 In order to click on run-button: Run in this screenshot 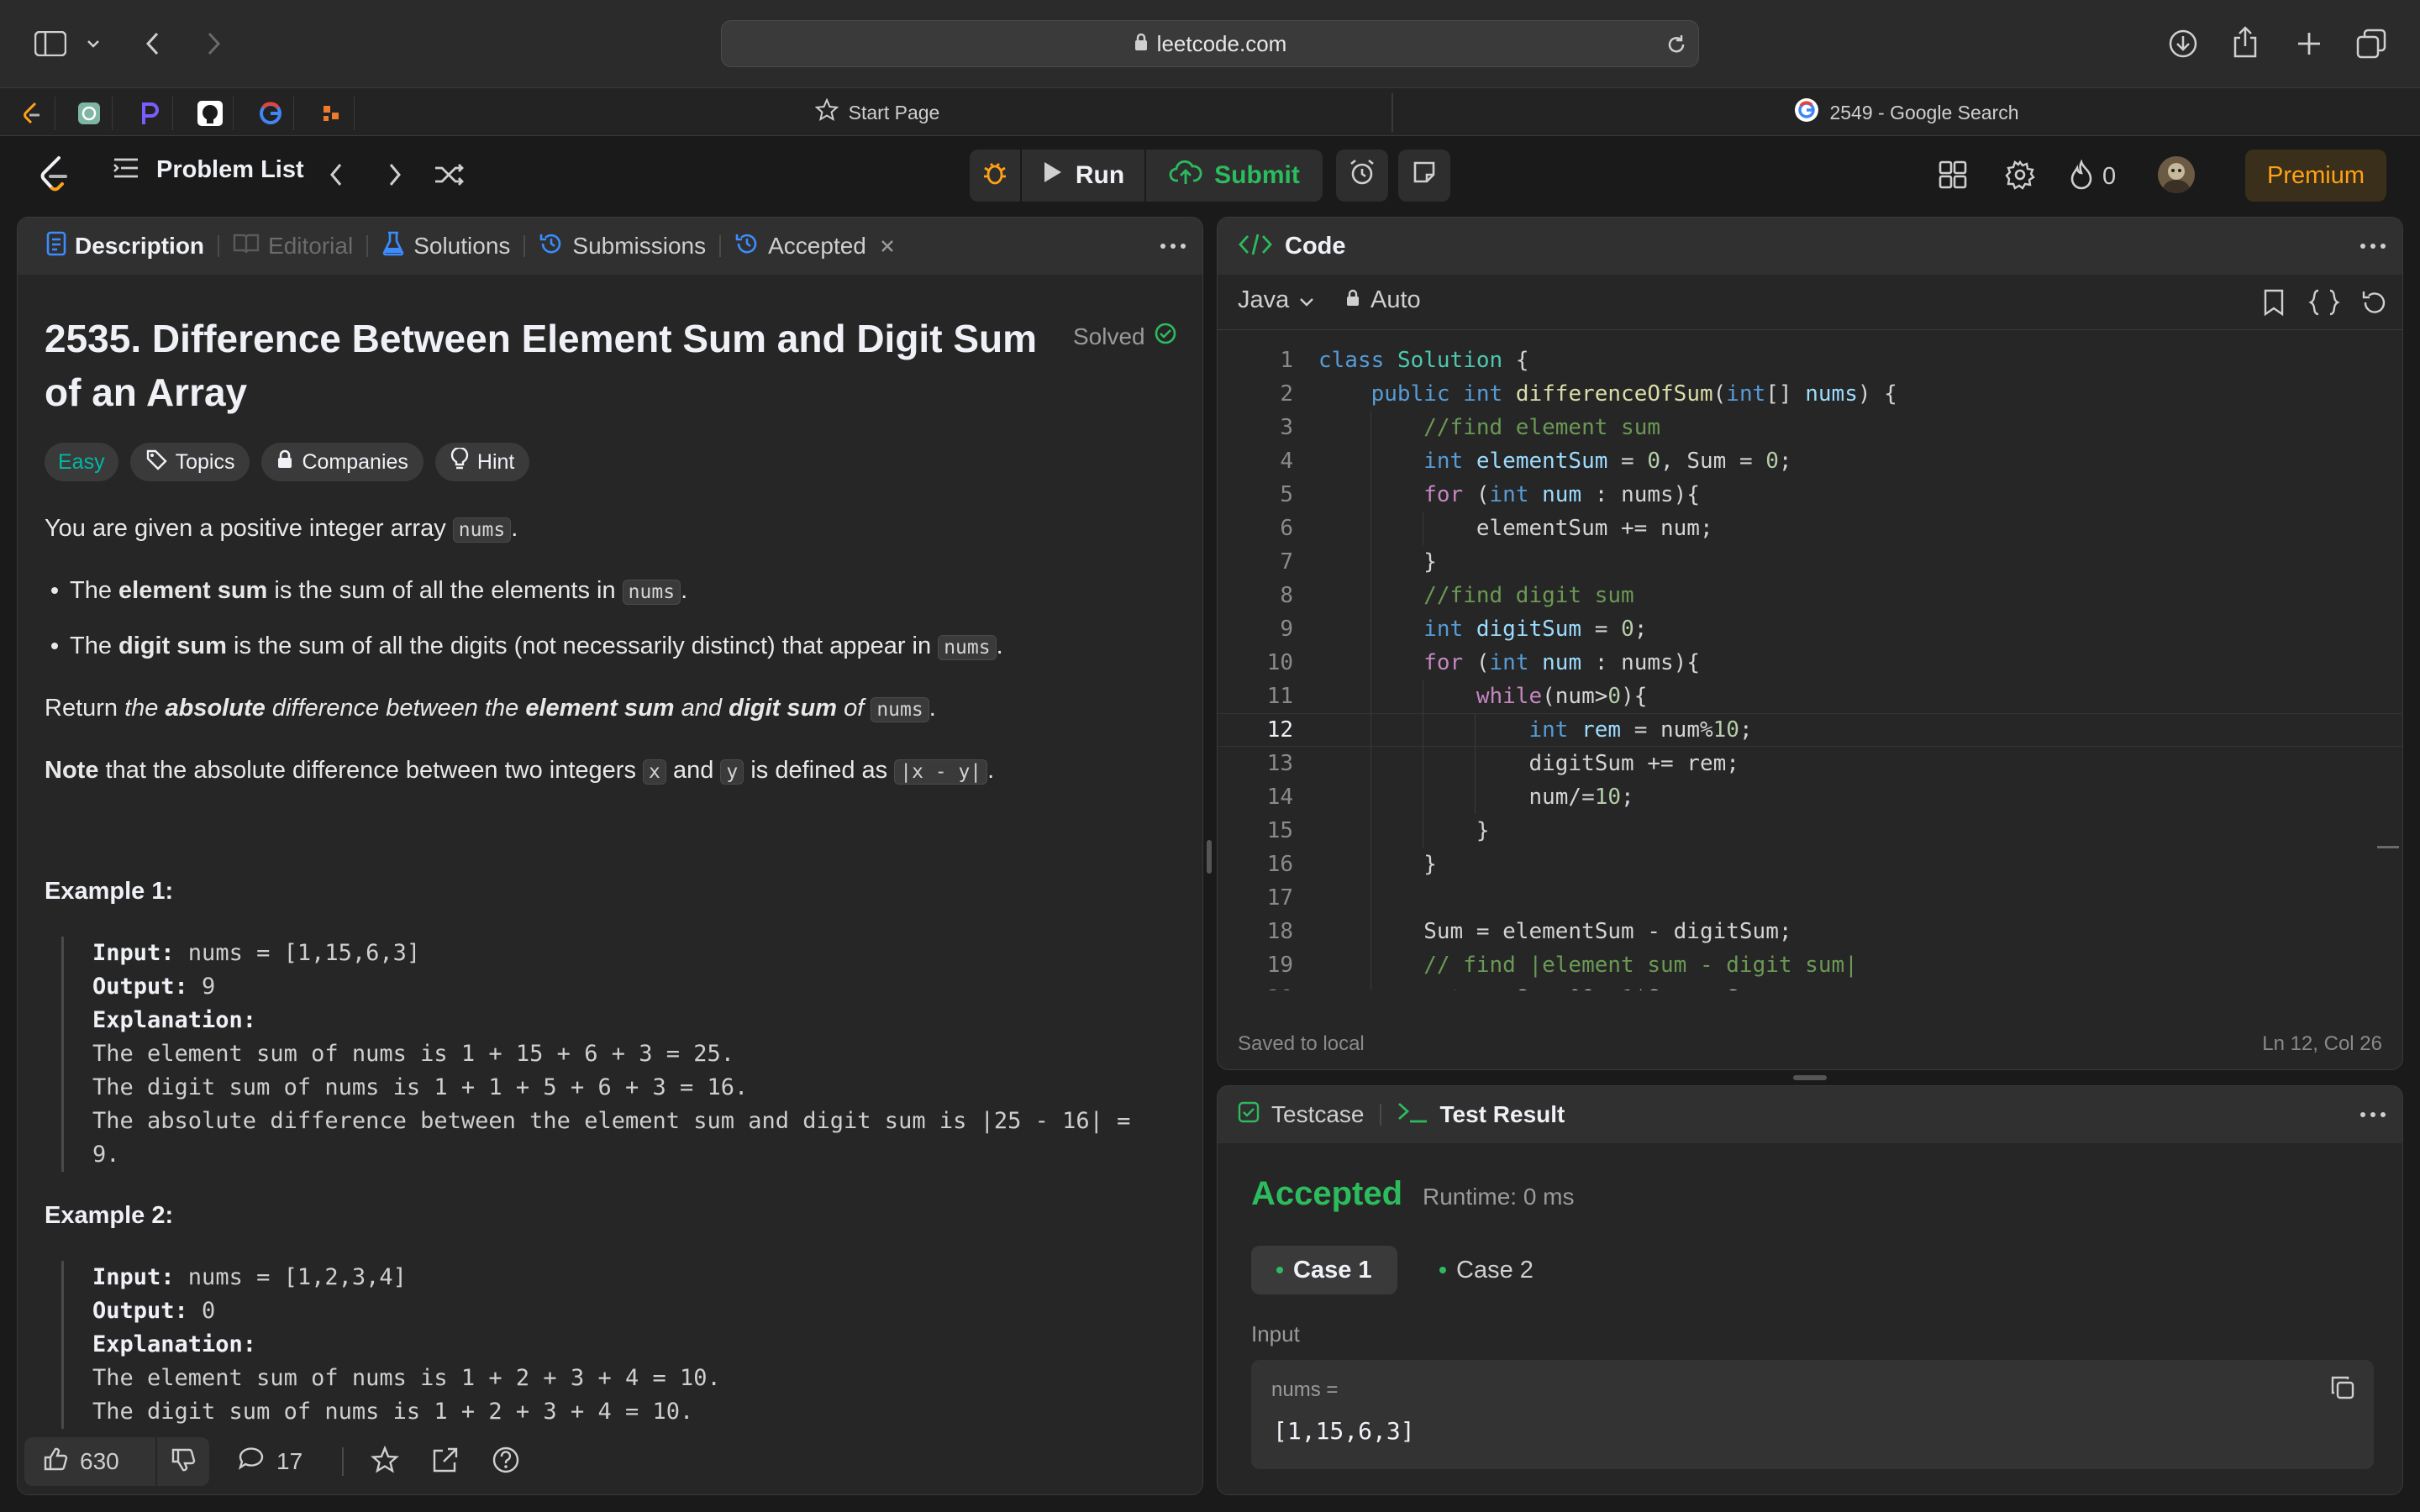, I will do `click(1083, 176)`.